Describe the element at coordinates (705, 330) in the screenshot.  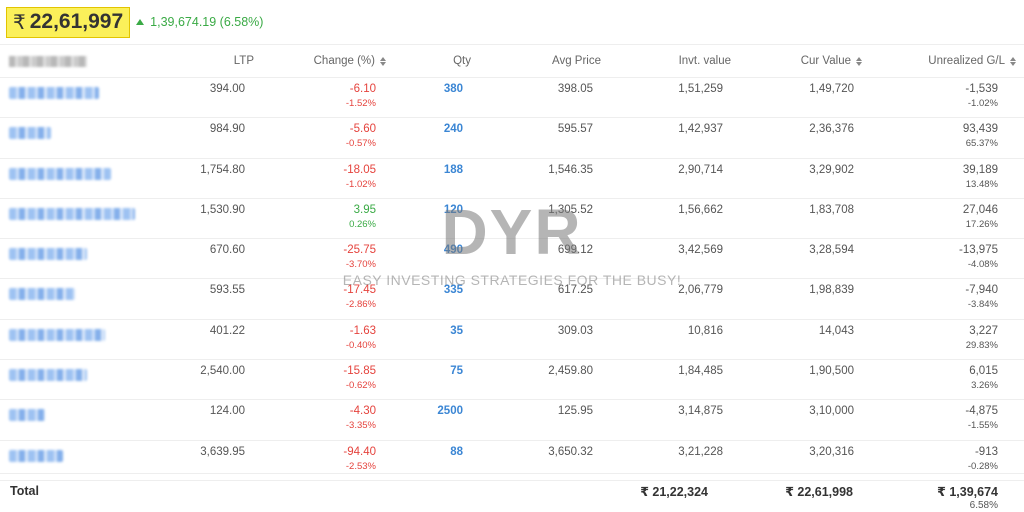
I see `cell-invt-value: 10,816` at that location.